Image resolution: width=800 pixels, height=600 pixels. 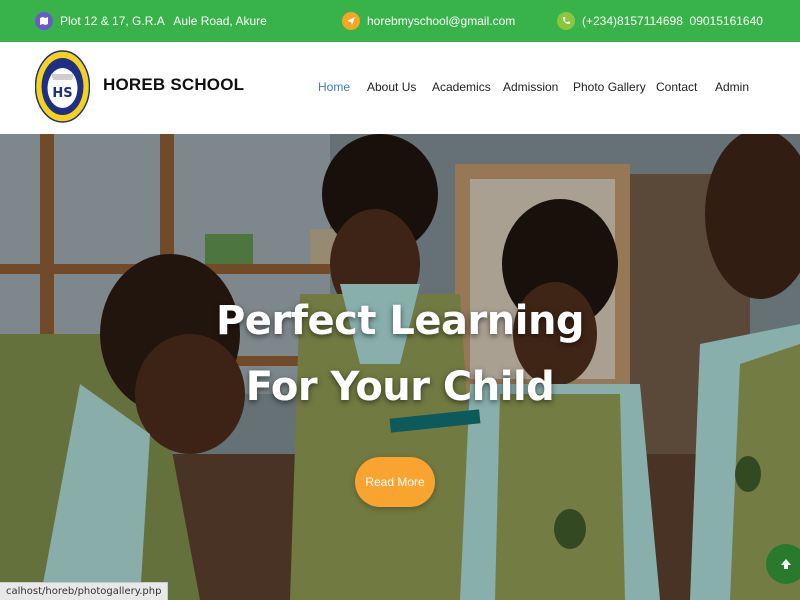 I want to click on scroll-up-button, so click(x=783, y=564).